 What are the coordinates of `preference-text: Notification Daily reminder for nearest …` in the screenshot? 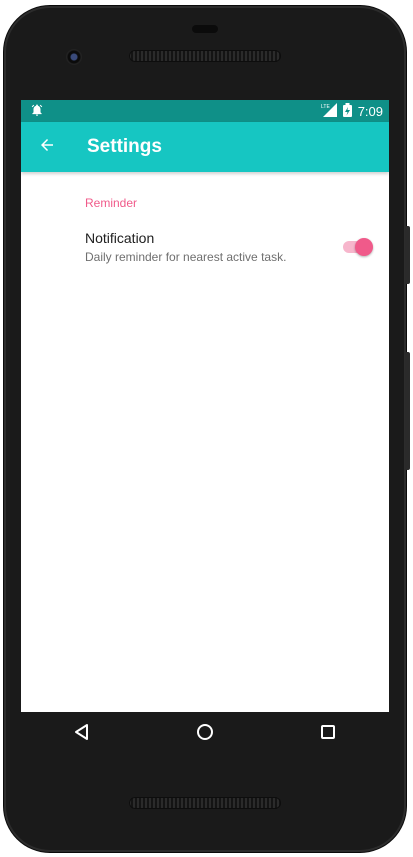 It's located at (185, 247).